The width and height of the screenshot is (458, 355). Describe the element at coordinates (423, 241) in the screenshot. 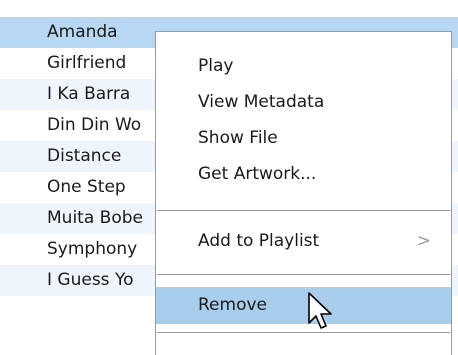

I see `chevron-right-icon: >` at that location.